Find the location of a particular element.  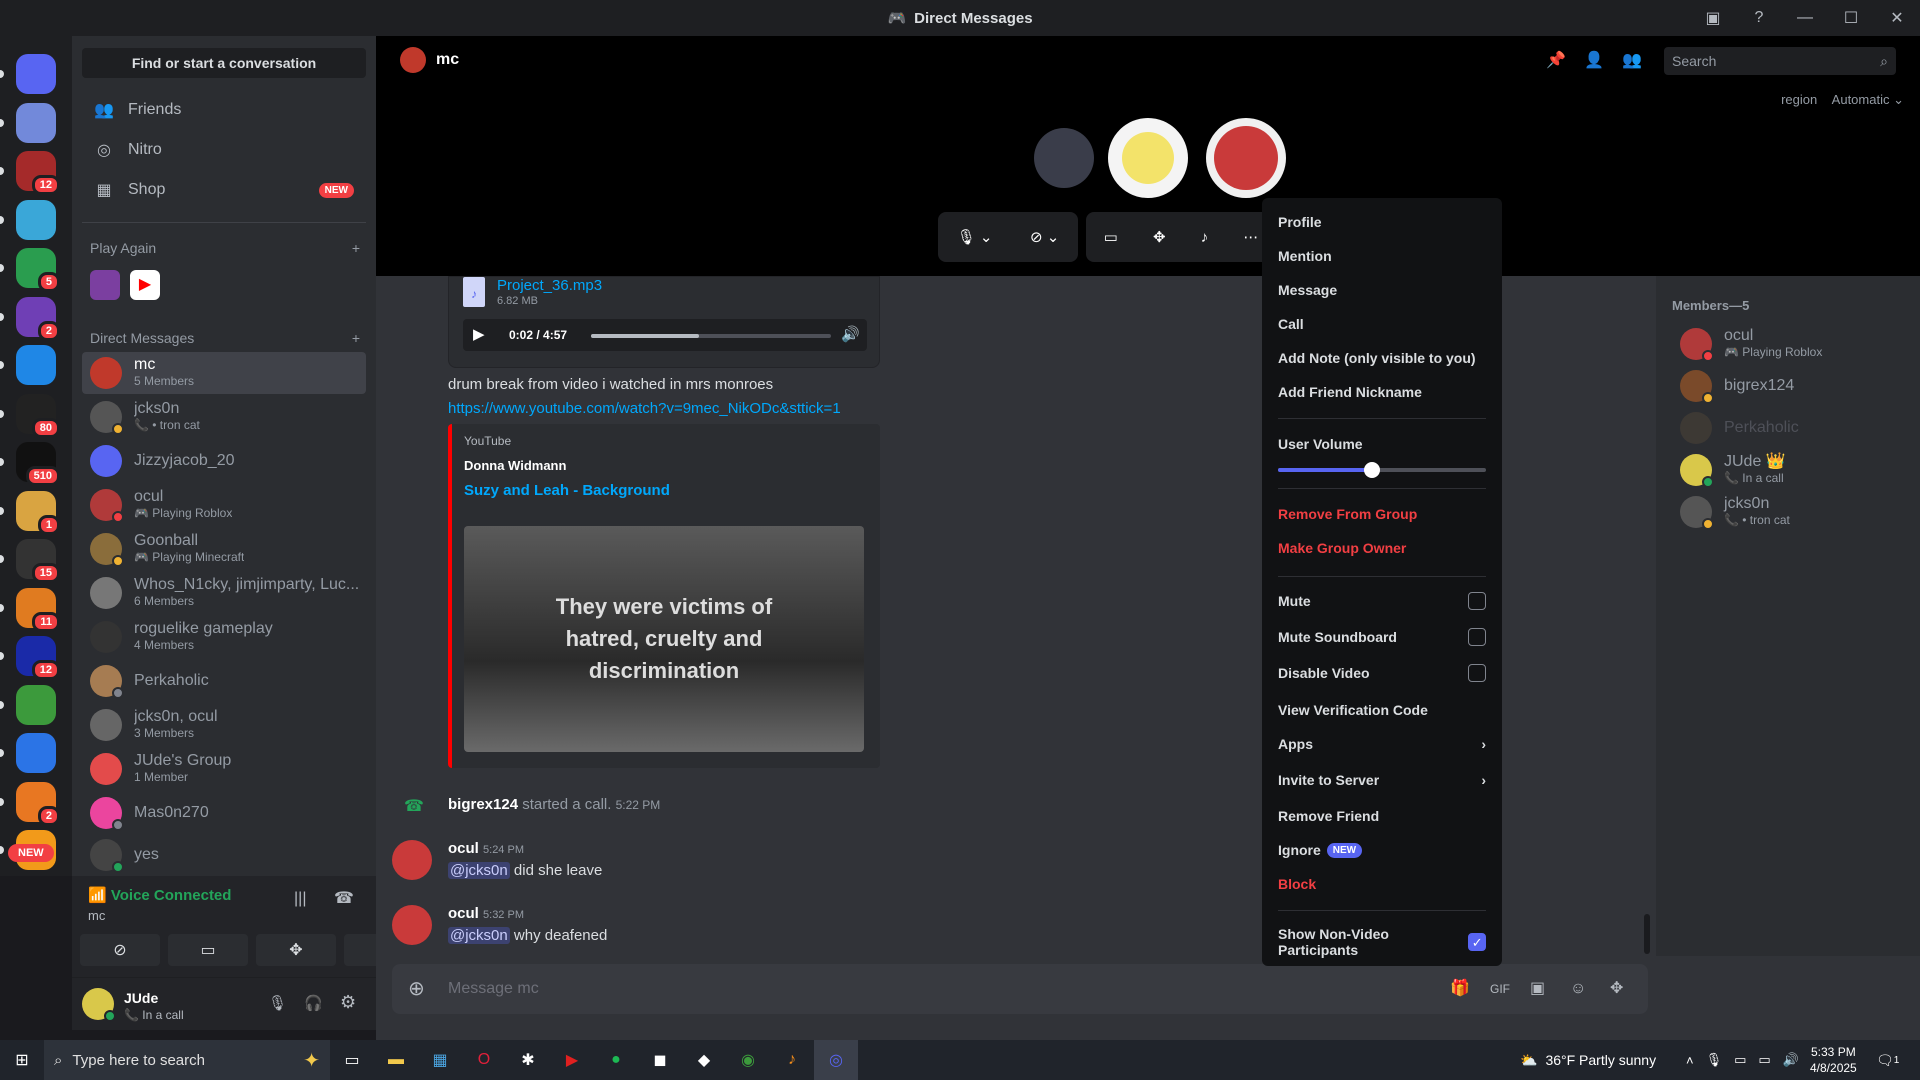

attachment-link: Project_36.mp3 is located at coordinates (549, 285).